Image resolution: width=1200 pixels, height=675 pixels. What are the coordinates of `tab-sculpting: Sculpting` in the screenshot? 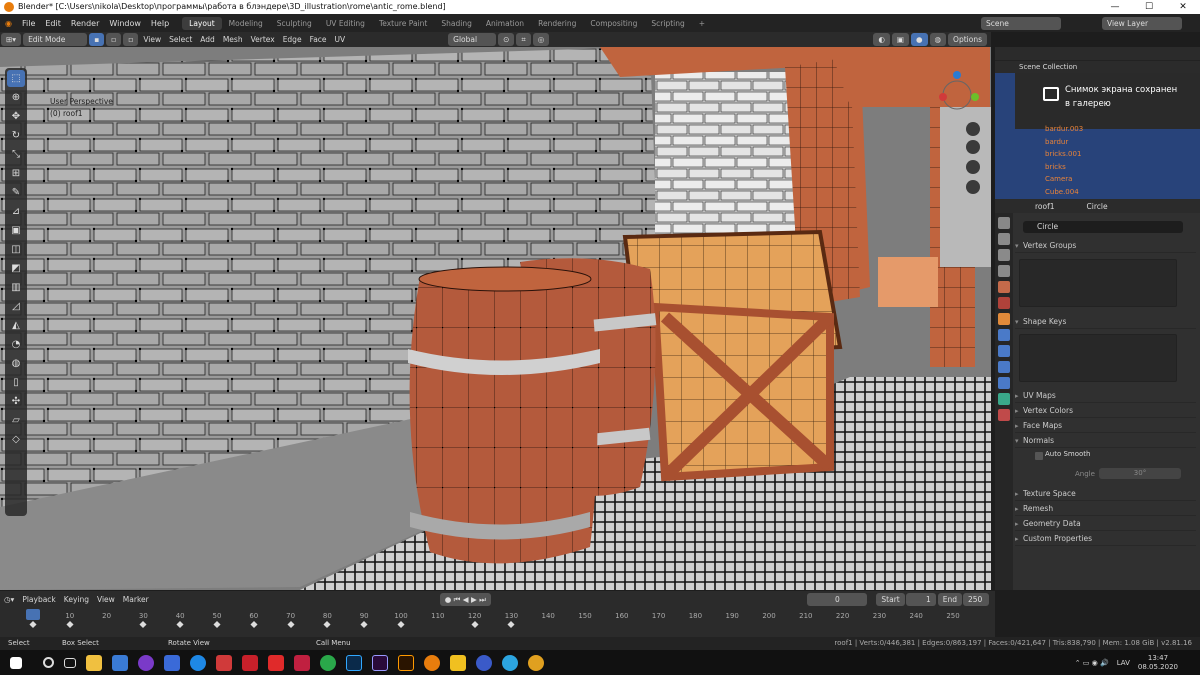 It's located at (294, 23).